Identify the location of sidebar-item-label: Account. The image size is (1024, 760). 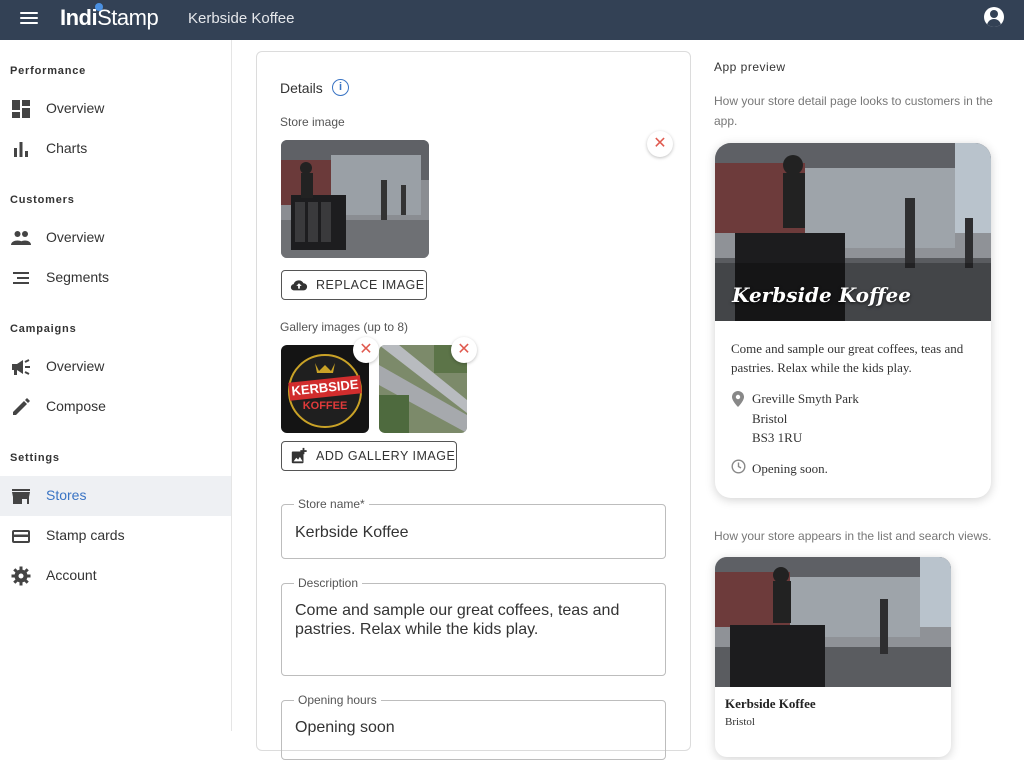
(71, 575).